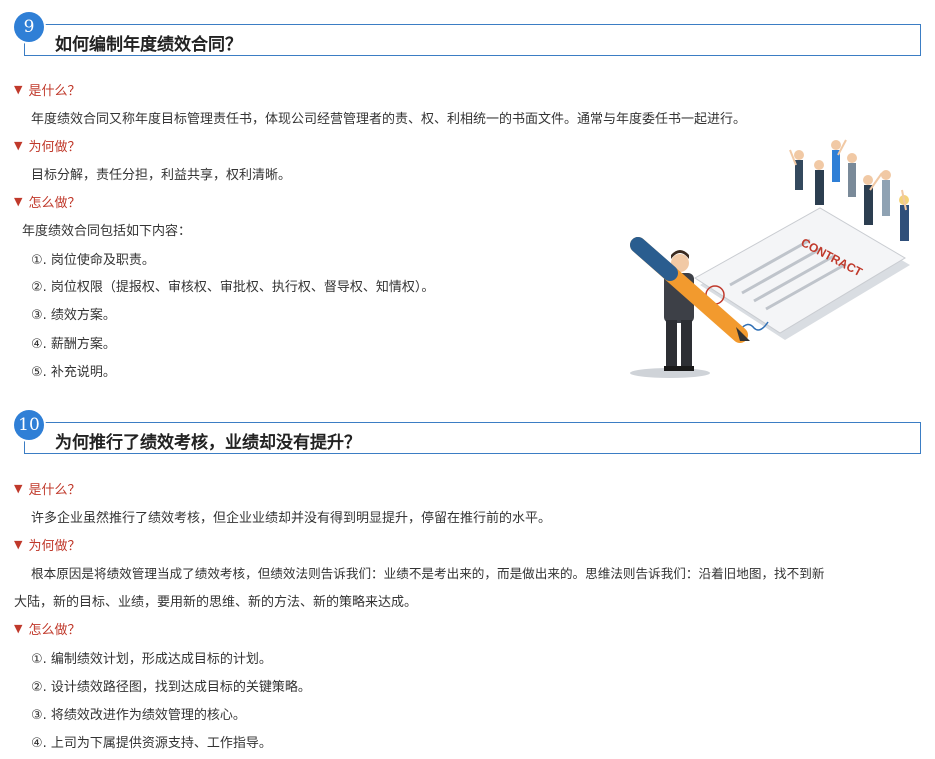  I want to click on why-text-line-2: 大陆，新的目标、业绩，要用新的思维、新的方法、新的策略来达成。, so click(216, 602).